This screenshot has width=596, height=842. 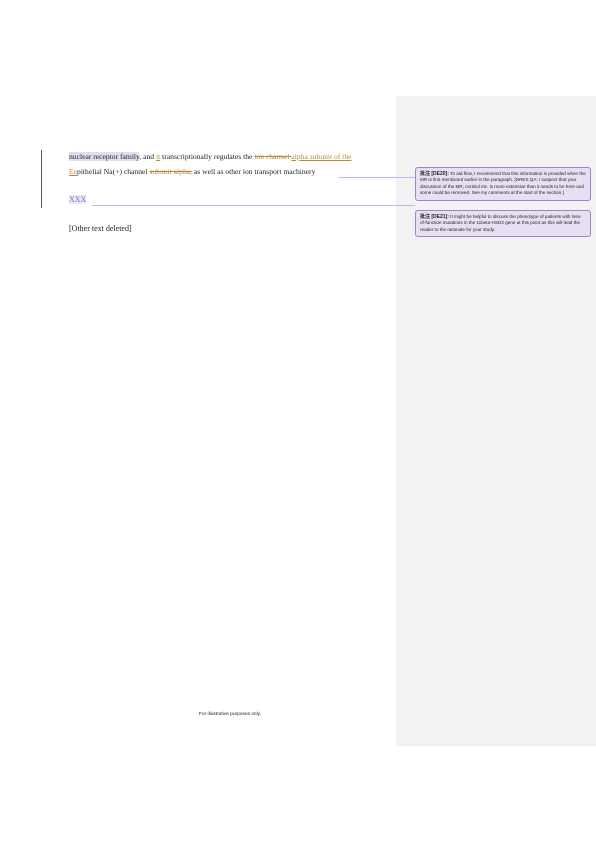 I want to click on deletion: ion channel, so click(x=273, y=156).